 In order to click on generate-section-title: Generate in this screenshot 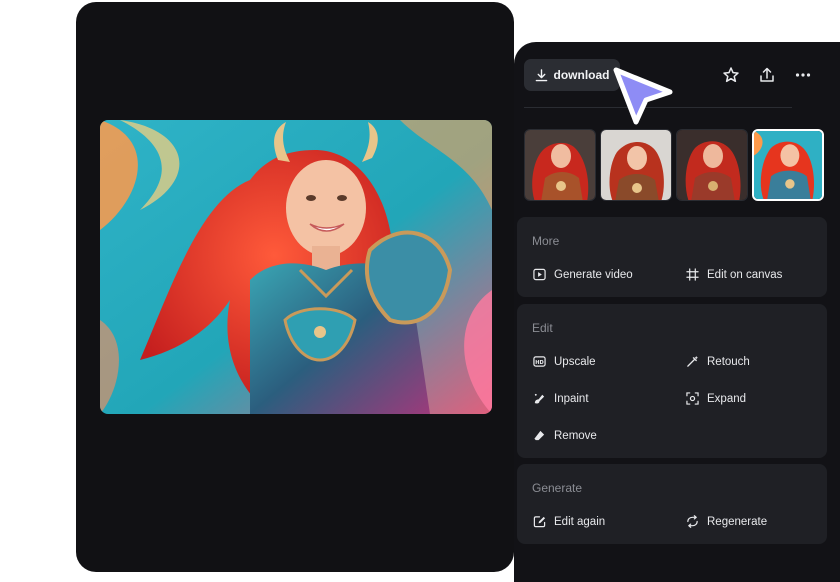, I will do `click(557, 488)`.